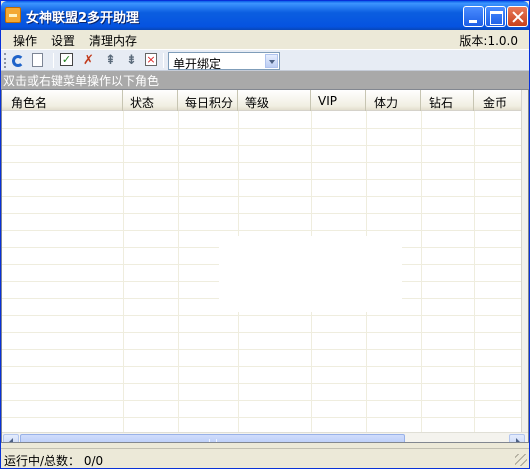  I want to click on uncheck-icon: ✗, so click(88, 60).